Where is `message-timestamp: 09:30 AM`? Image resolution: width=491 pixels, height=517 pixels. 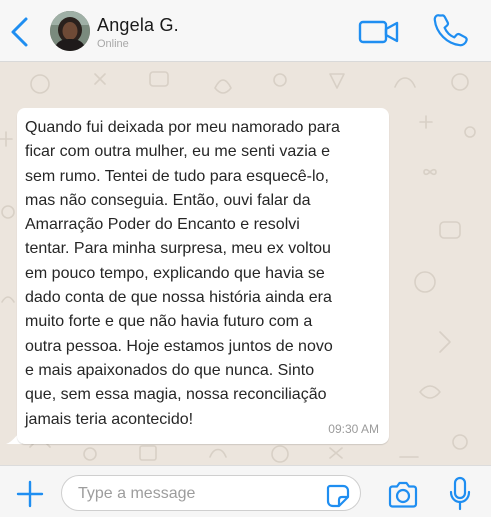 message-timestamp: 09:30 AM is located at coordinates (353, 429).